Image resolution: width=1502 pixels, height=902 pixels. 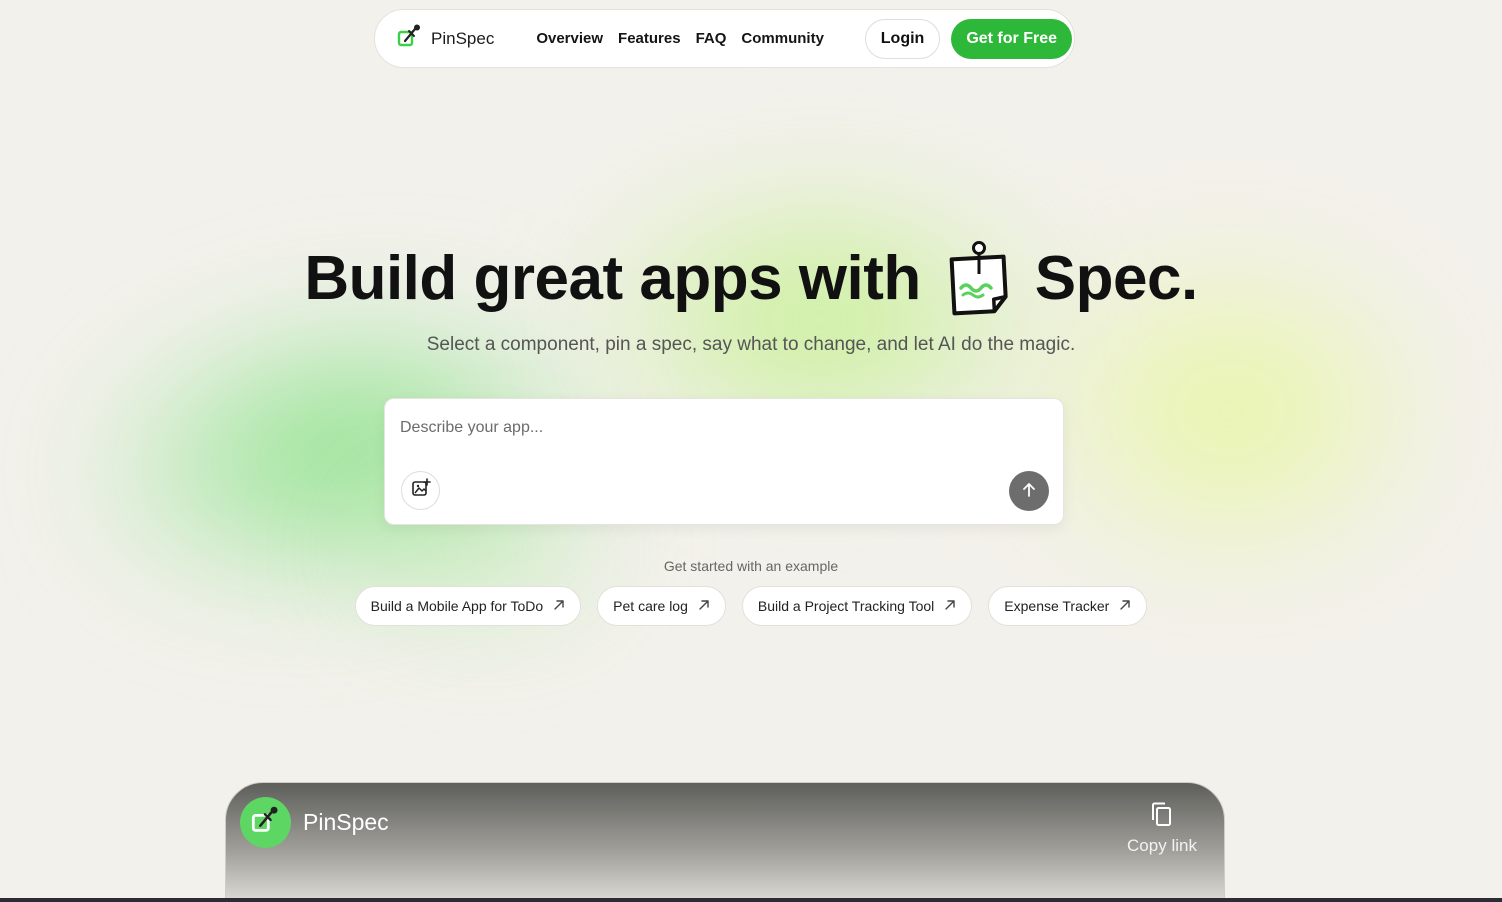 What do you see at coordinates (782, 38) in the screenshot?
I see `nav-link-community: Community` at bounding box center [782, 38].